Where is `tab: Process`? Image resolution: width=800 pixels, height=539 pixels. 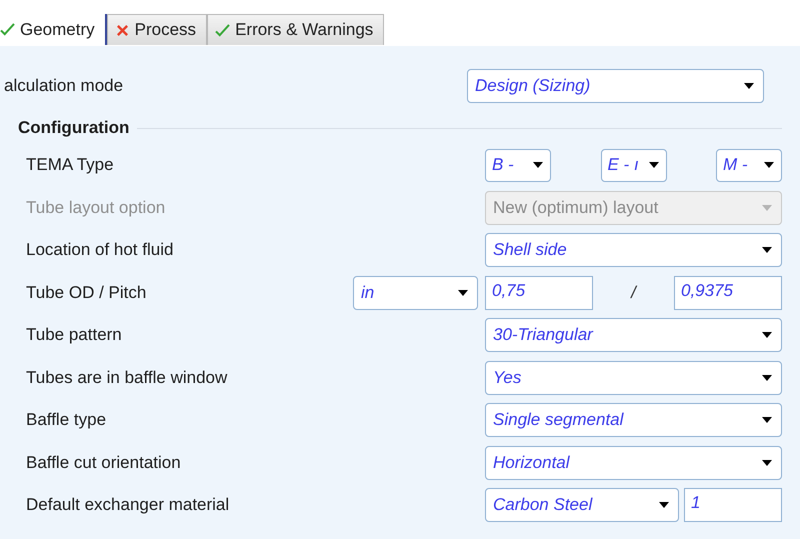
tab: Process is located at coordinates (157, 29).